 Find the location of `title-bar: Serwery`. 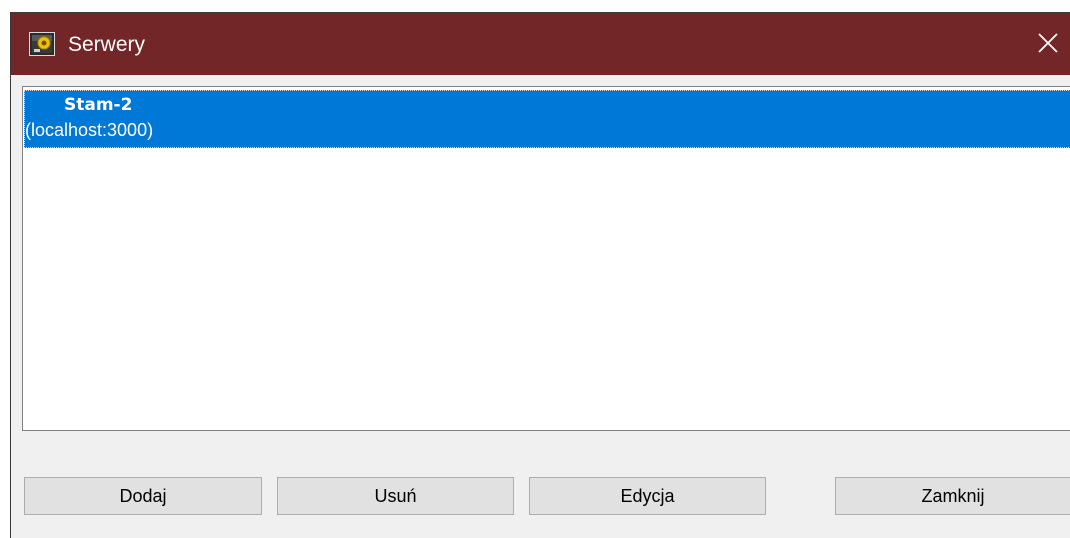

title-bar: Serwery is located at coordinates (540, 44).